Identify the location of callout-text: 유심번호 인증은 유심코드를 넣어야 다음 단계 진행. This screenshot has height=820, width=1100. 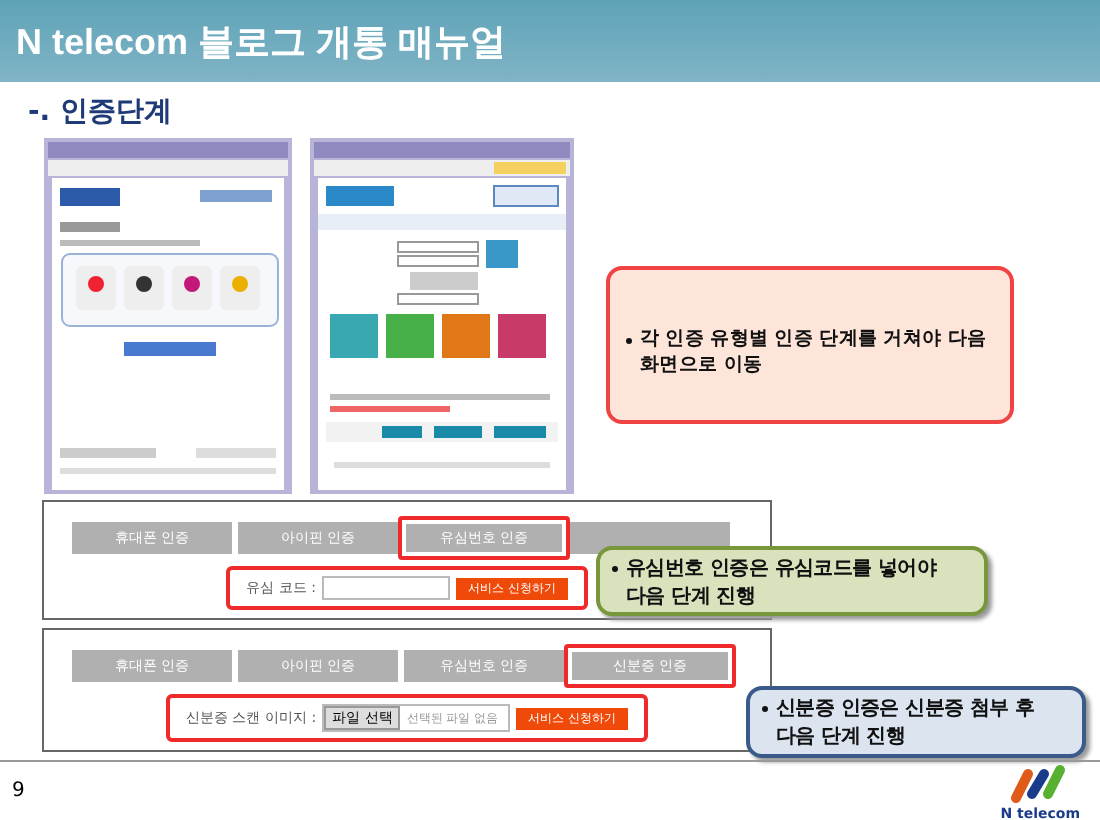
(782, 583).